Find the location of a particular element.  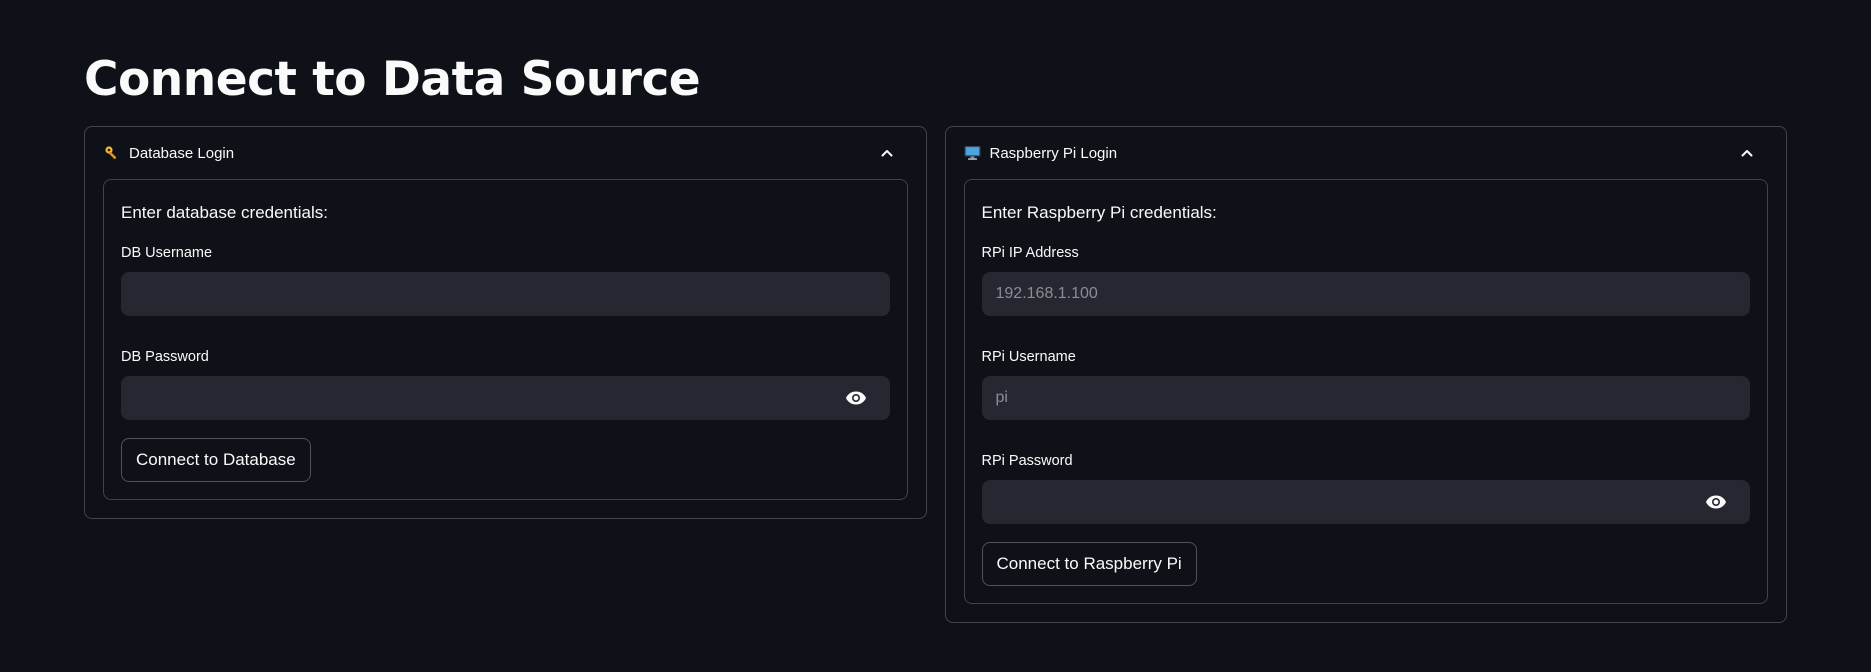

rpi-password-input is located at coordinates (1342, 502).